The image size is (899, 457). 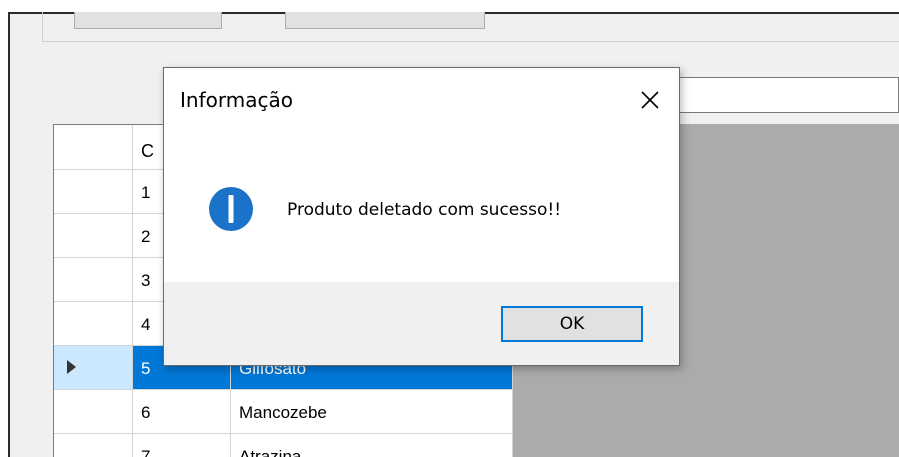 I want to click on cell-name: Atrazina, so click(x=372, y=445).